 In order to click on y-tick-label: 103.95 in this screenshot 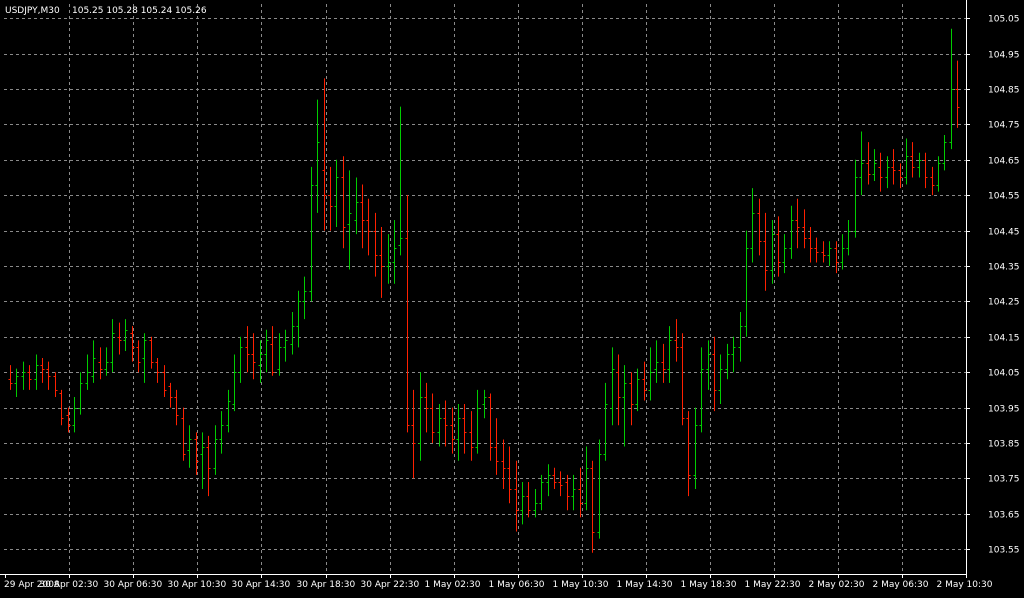, I will do `click(1004, 410)`.